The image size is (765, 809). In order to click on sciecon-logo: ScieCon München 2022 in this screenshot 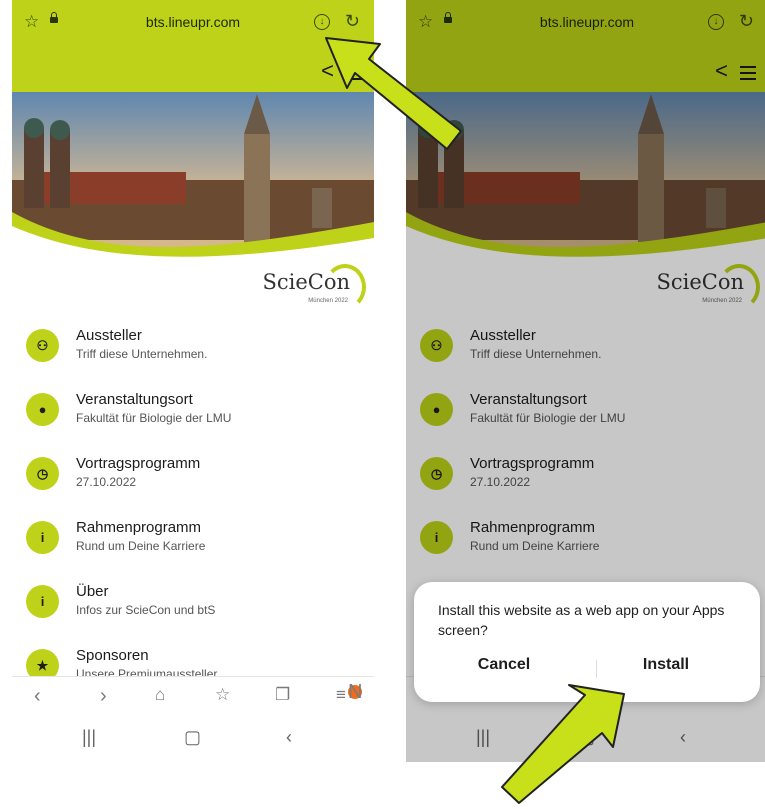, I will do `click(311, 287)`.